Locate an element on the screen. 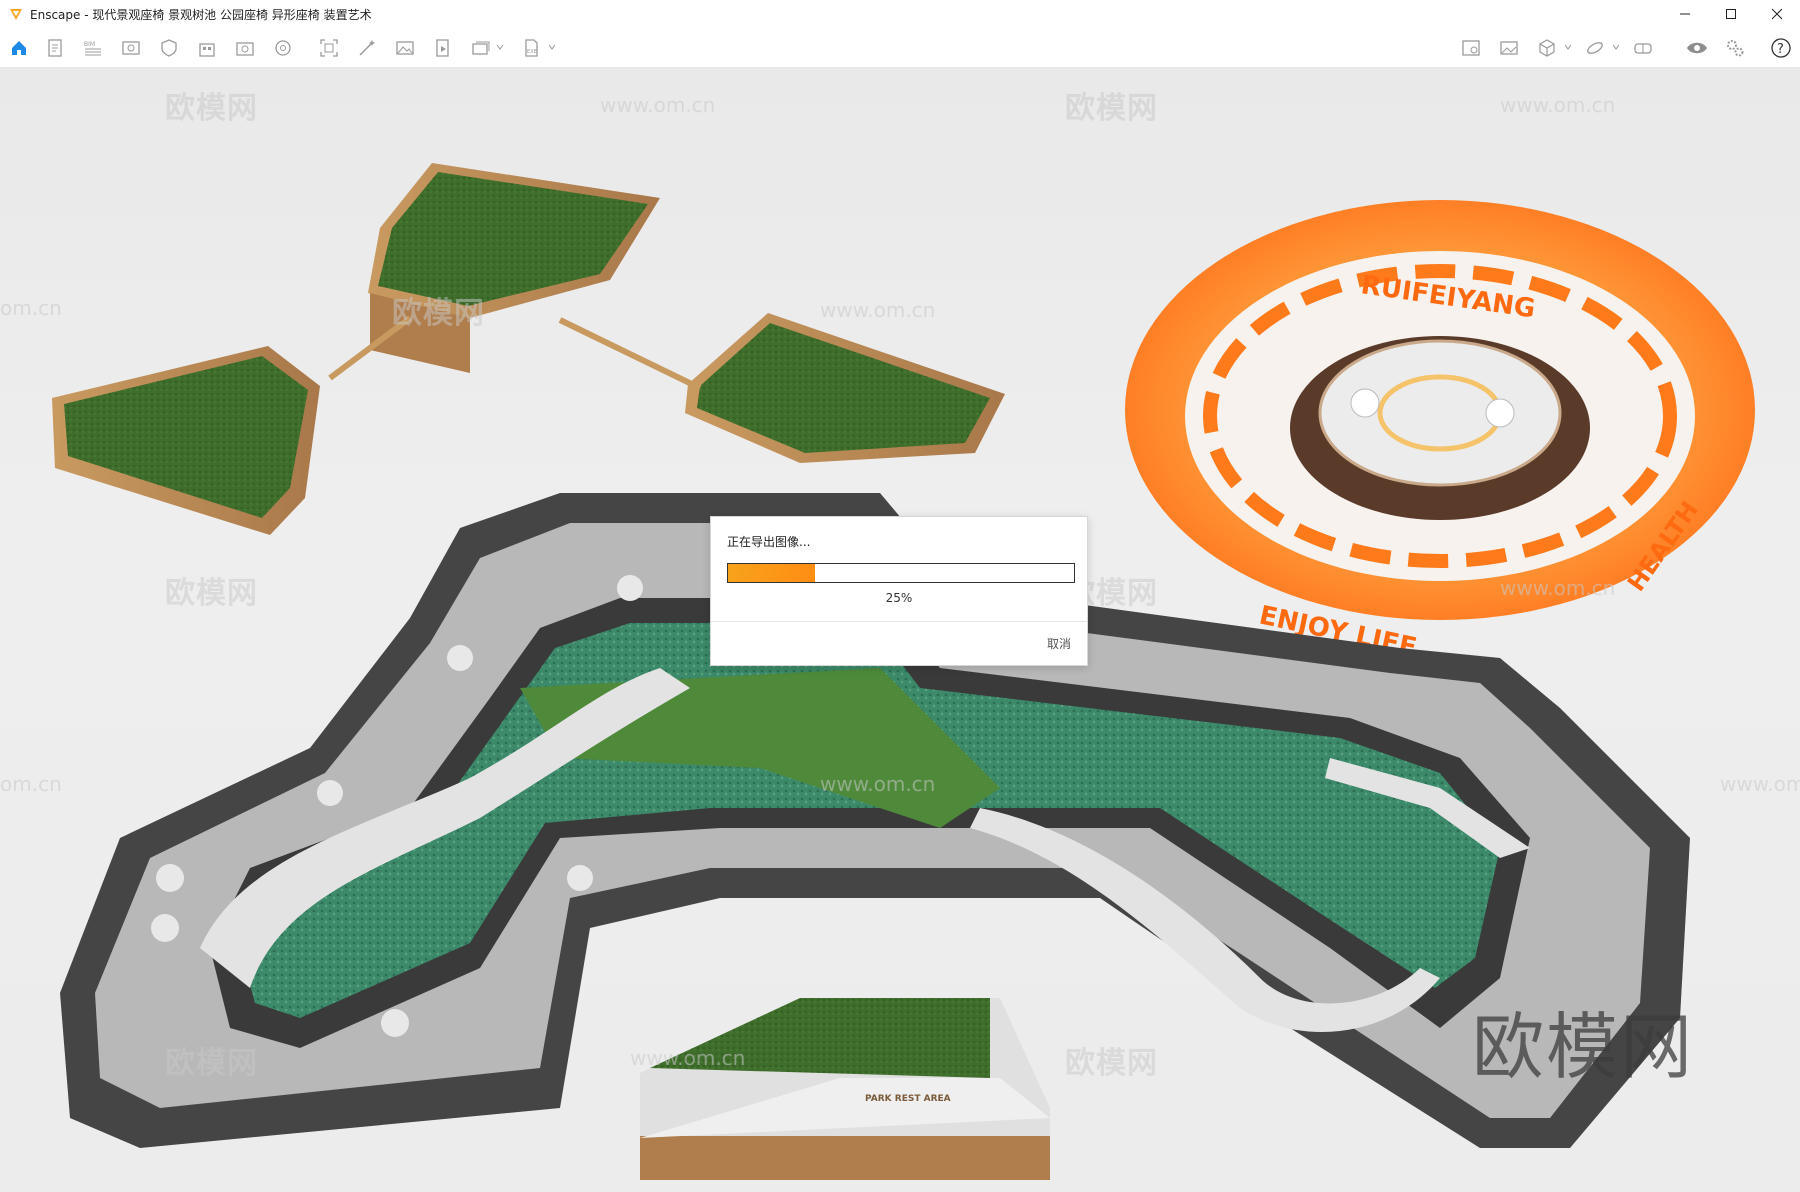  progress-percent-text: 25% is located at coordinates (899, 598).